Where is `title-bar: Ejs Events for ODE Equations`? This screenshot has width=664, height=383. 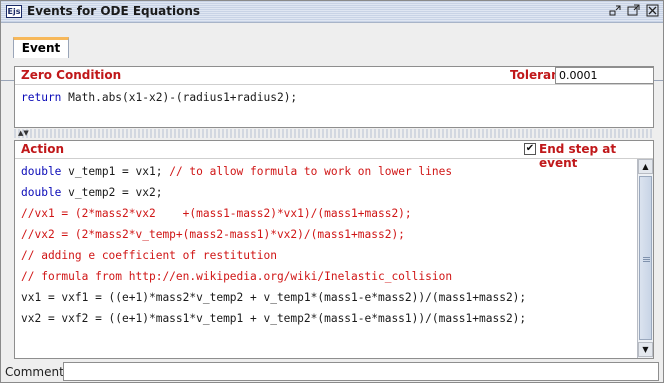 title-bar: Ejs Events for ODE Equations is located at coordinates (332, 12).